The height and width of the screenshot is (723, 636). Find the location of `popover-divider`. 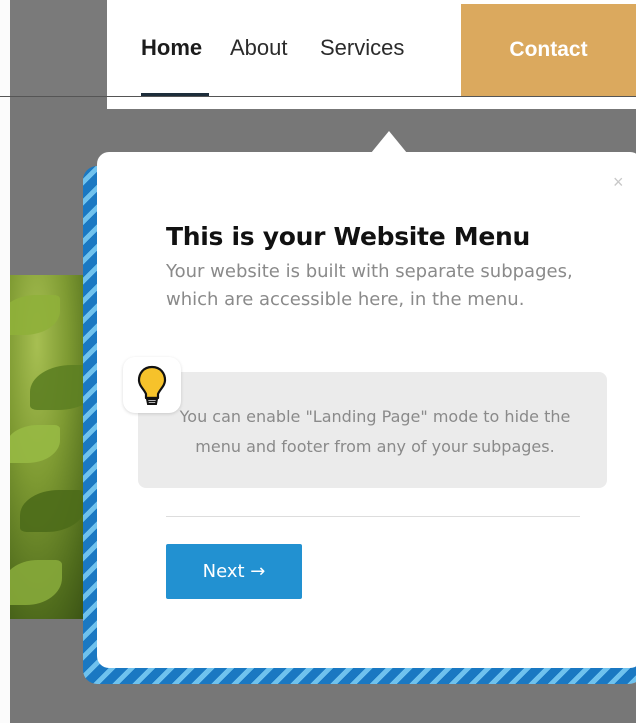

popover-divider is located at coordinates (373, 516).